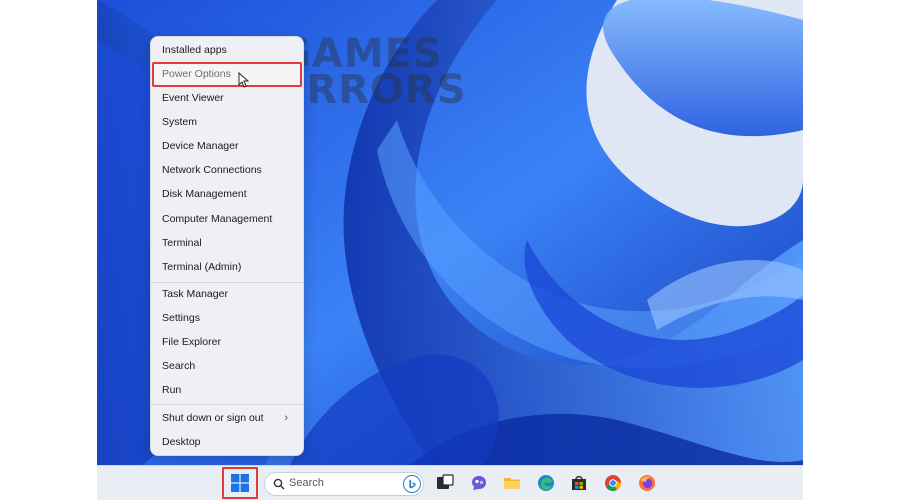 The height and width of the screenshot is (500, 900). I want to click on taskbar-search-box: Search, so click(344, 484).